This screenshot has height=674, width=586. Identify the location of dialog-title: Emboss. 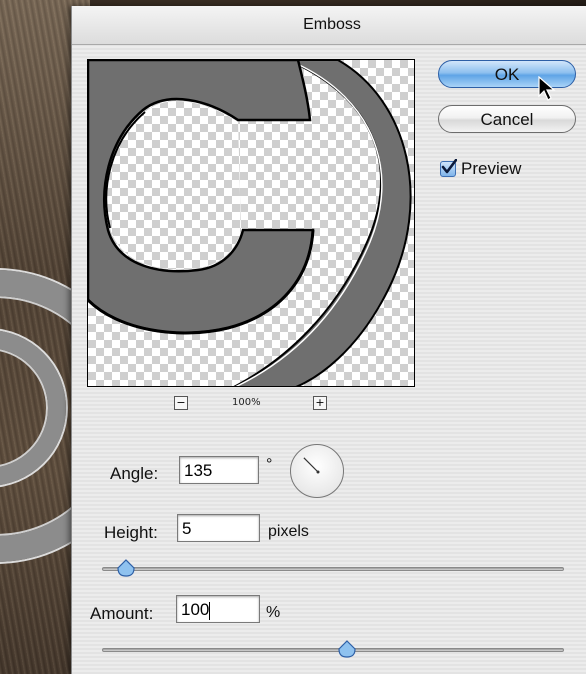
(329, 25).